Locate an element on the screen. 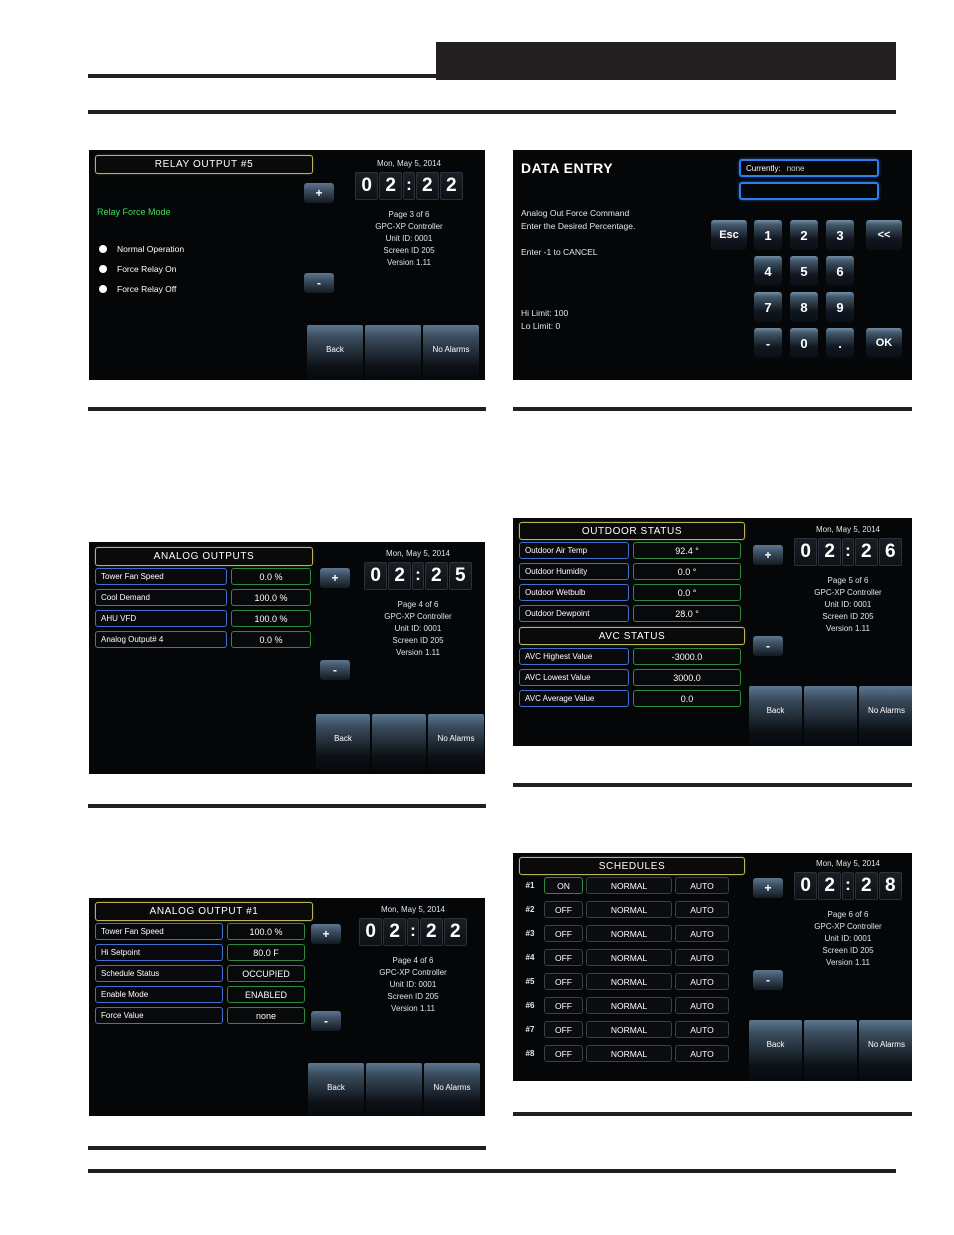 This screenshot has width=954, height=1235. schedule-row: #7 OFF NORMAL AUTO is located at coordinates (624, 1029).